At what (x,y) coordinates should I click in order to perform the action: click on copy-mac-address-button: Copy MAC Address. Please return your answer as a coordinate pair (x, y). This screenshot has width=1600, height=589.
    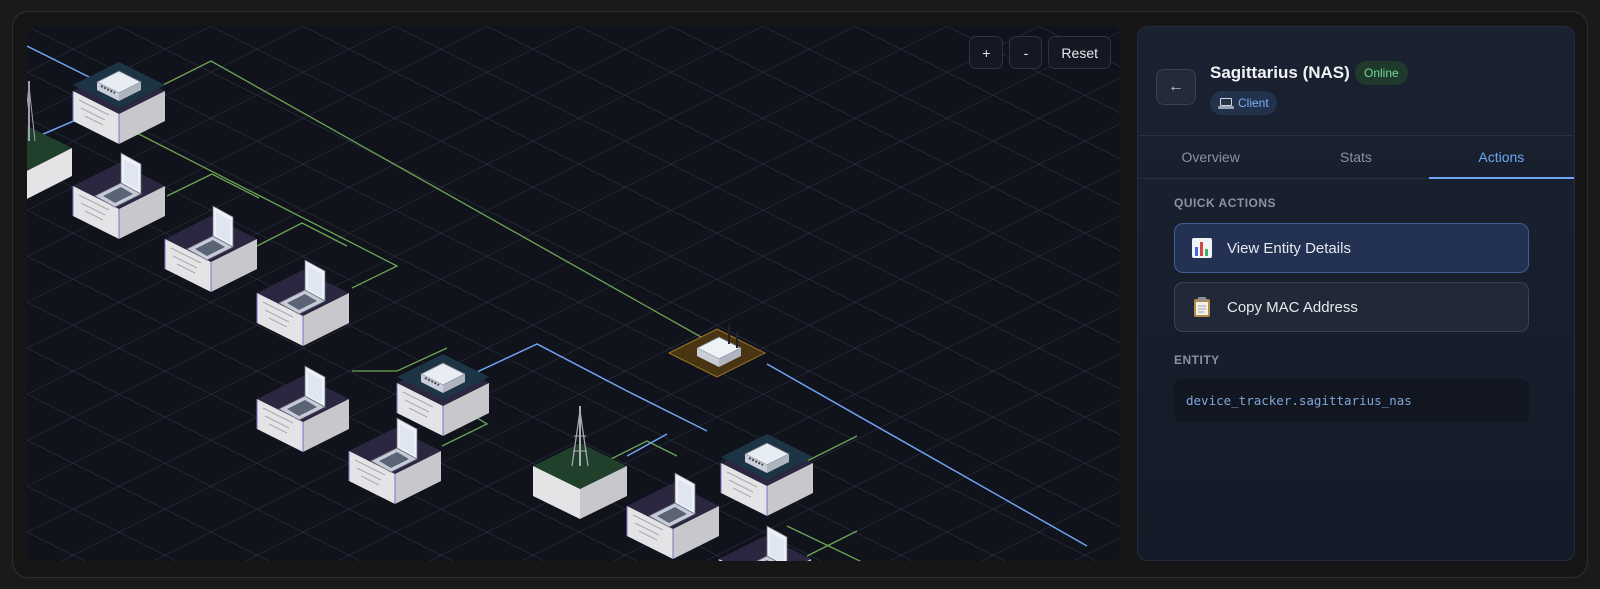
    Looking at the image, I should click on (1351, 307).